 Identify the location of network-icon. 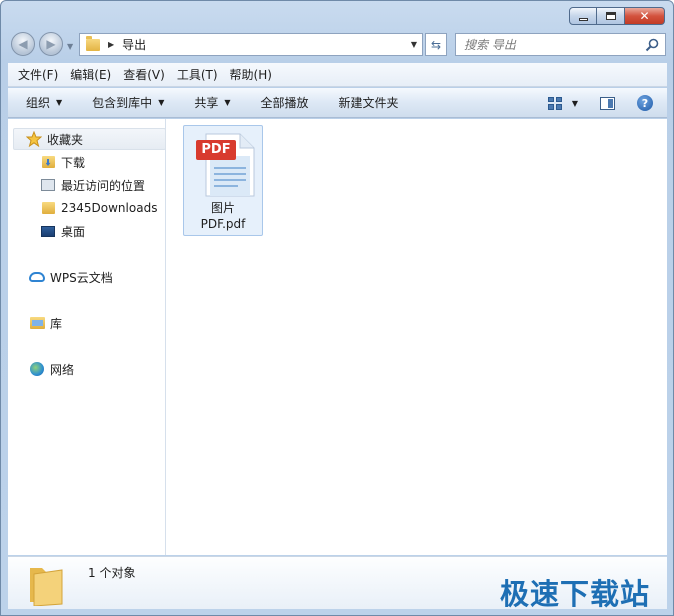
(37, 369).